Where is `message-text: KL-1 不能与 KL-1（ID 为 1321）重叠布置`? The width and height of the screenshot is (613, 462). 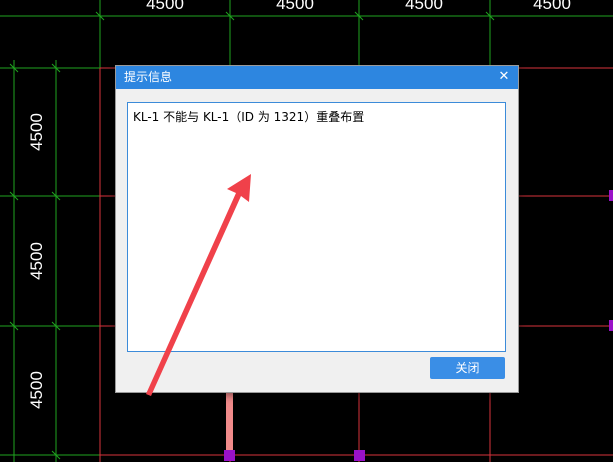 message-text: KL-1 不能与 KL-1（ID 为 1321）重叠布置 is located at coordinates (249, 117).